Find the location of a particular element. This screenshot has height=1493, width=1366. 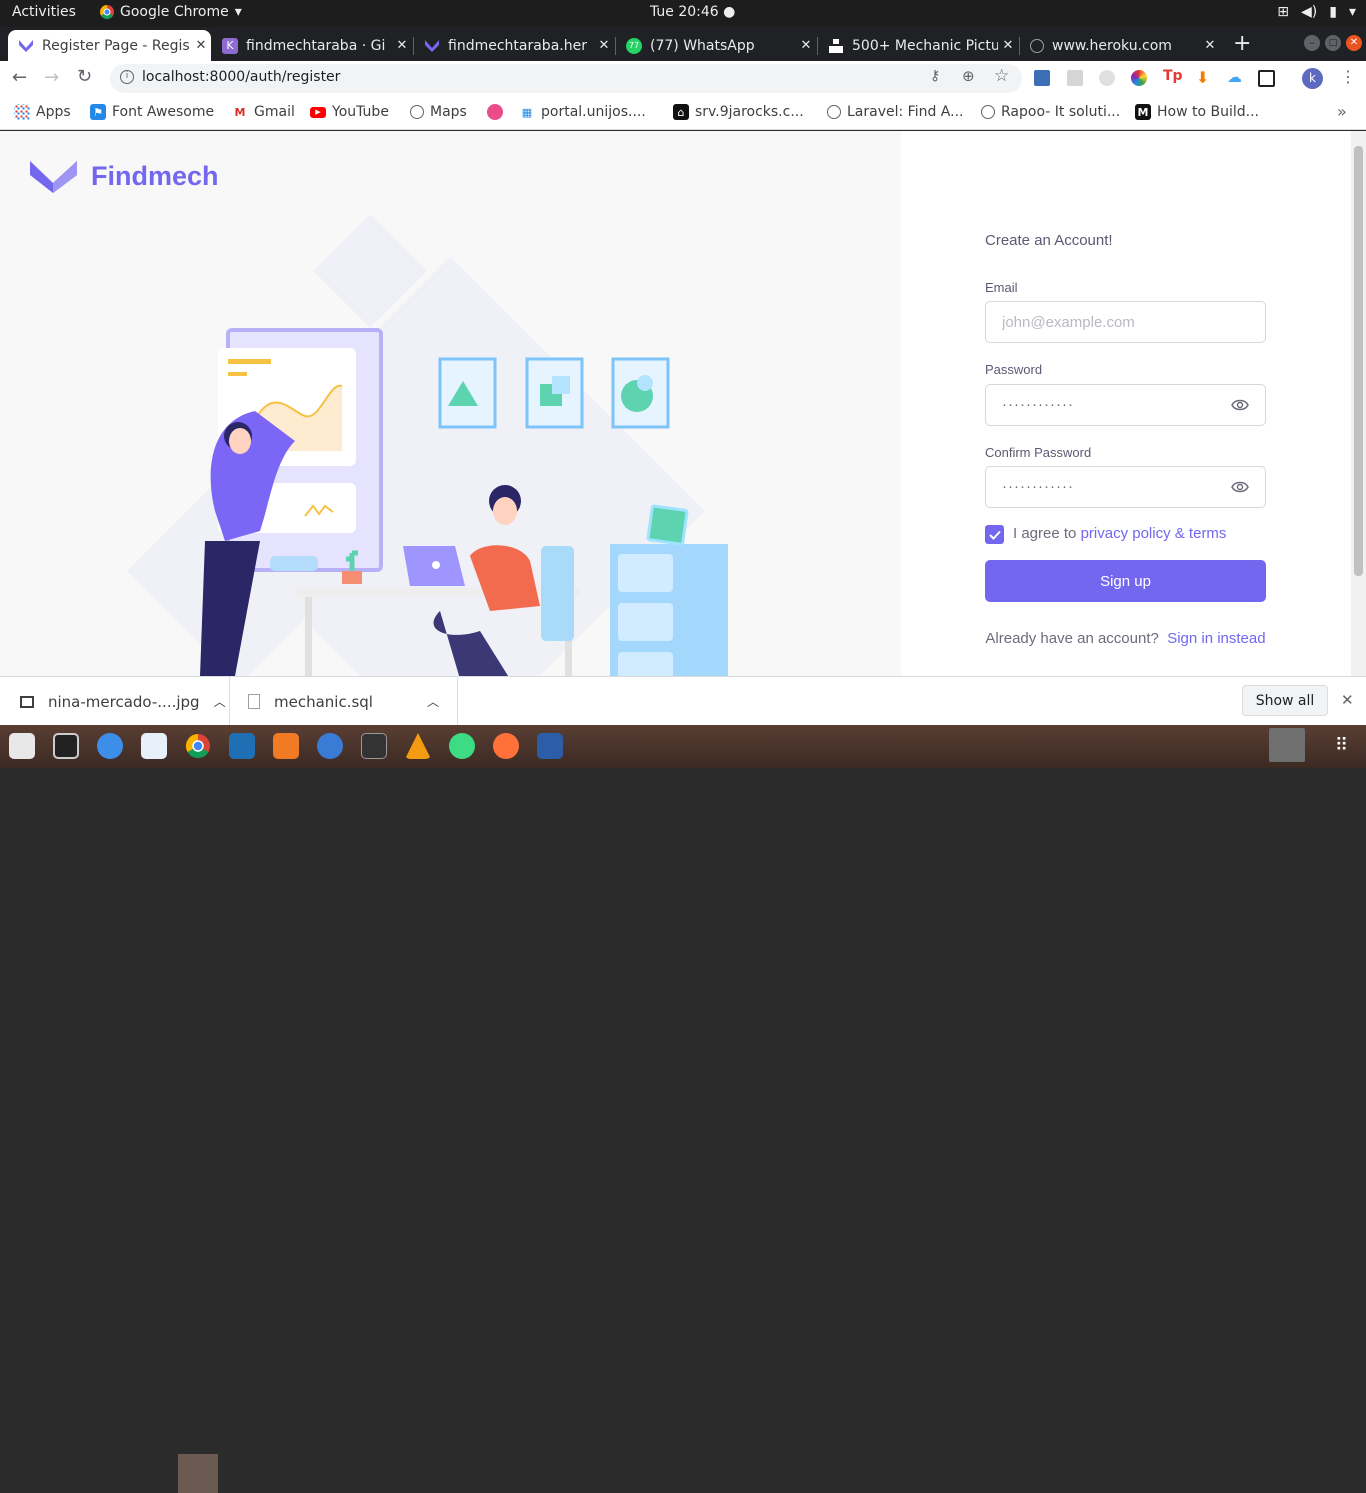

bookmarks-overflow-icon: » is located at coordinates (1342, 111).